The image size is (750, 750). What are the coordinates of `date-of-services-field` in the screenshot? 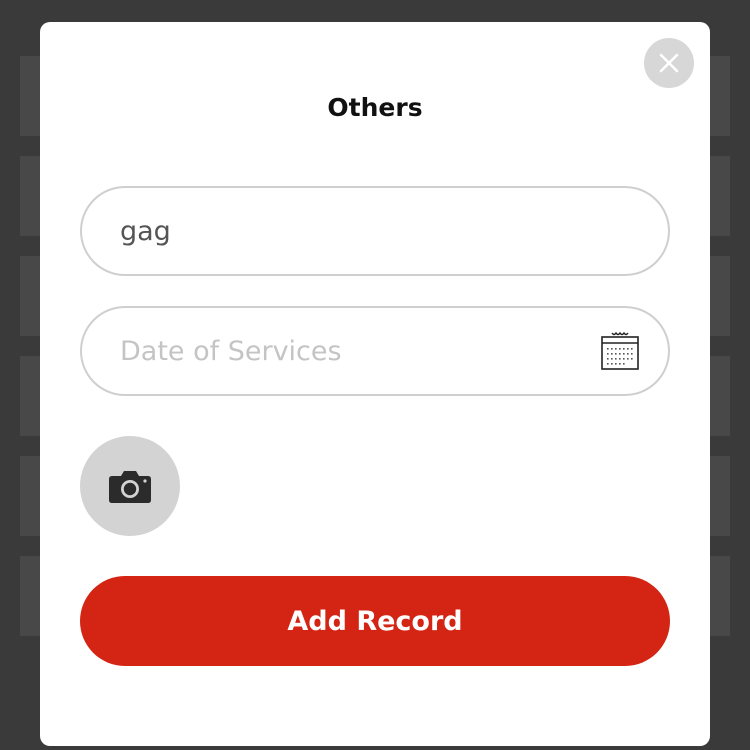 It's located at (375, 351).